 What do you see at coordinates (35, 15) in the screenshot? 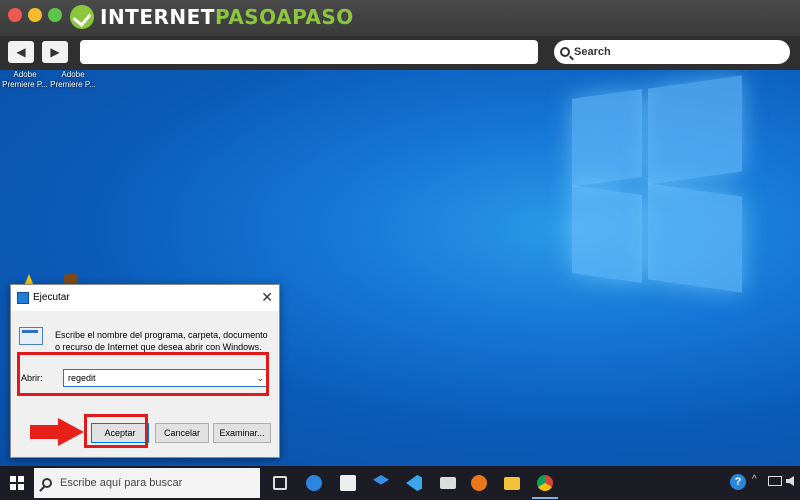
I see `minimize-window-button` at bounding box center [35, 15].